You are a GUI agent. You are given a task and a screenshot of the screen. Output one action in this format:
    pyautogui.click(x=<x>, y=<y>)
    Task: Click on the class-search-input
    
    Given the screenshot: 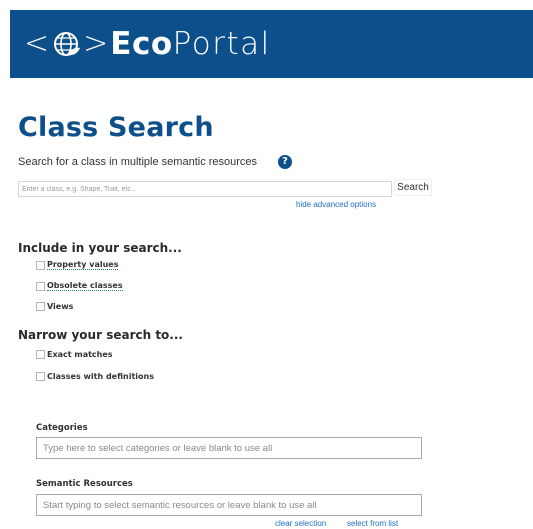 What is the action you would take?
    pyautogui.click(x=205, y=189)
    